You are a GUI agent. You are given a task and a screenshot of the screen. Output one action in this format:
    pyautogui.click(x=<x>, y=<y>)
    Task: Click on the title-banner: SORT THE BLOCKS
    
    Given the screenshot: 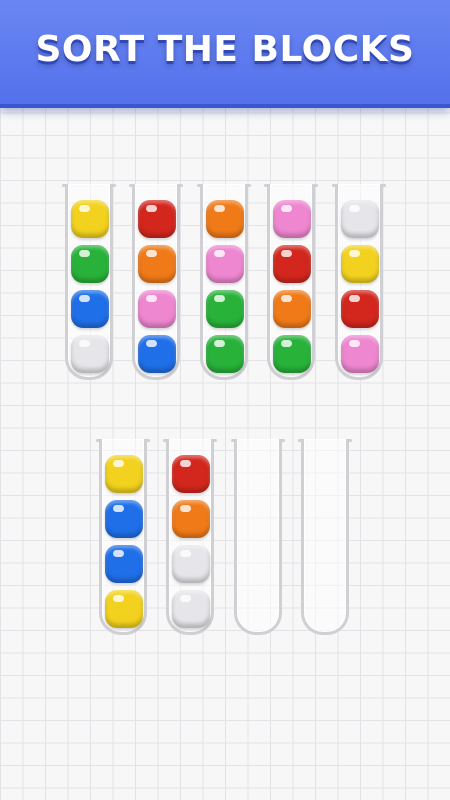 What is the action you would take?
    pyautogui.click(x=225, y=54)
    